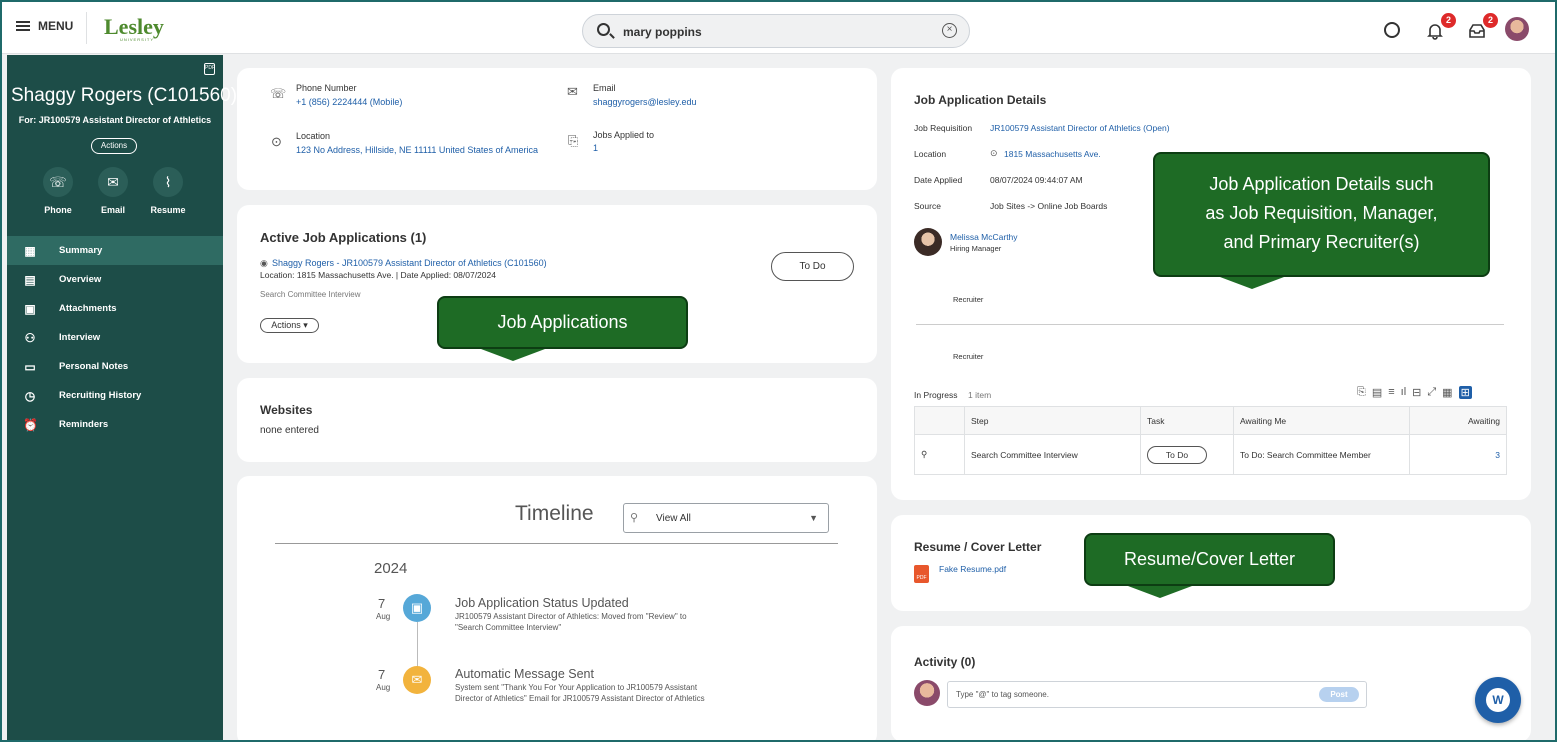  What do you see at coordinates (980, 395) in the screenshot?
I see `in-progress-count: 1 item` at bounding box center [980, 395].